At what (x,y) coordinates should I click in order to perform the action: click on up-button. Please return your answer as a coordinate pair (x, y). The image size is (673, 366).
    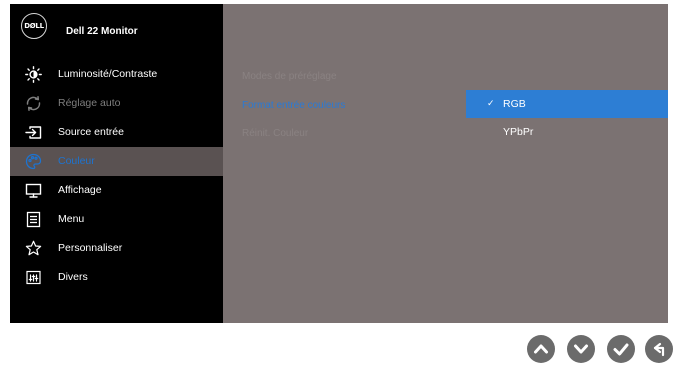
    Looking at the image, I should click on (541, 349).